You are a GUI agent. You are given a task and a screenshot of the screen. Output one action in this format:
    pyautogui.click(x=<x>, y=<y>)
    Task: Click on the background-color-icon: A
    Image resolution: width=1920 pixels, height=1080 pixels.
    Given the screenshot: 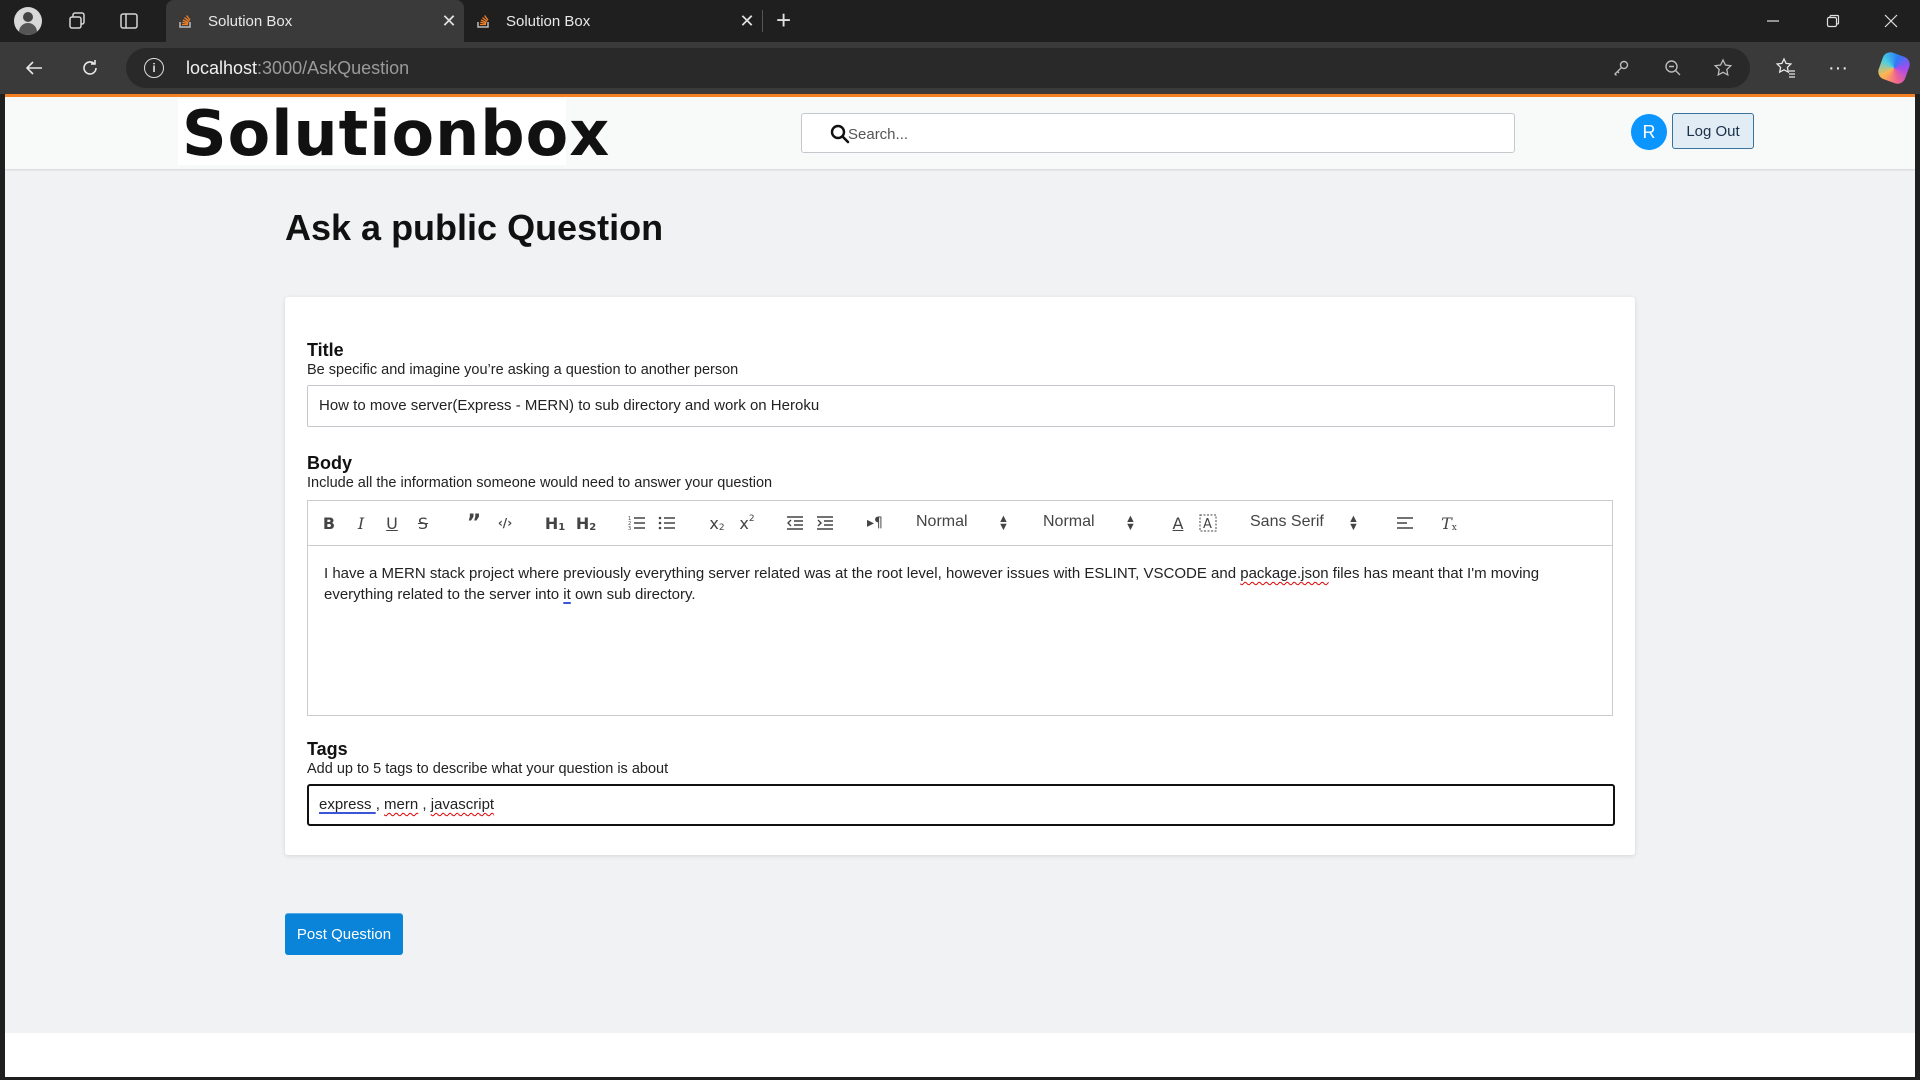 What is the action you would take?
    pyautogui.click(x=1208, y=523)
    